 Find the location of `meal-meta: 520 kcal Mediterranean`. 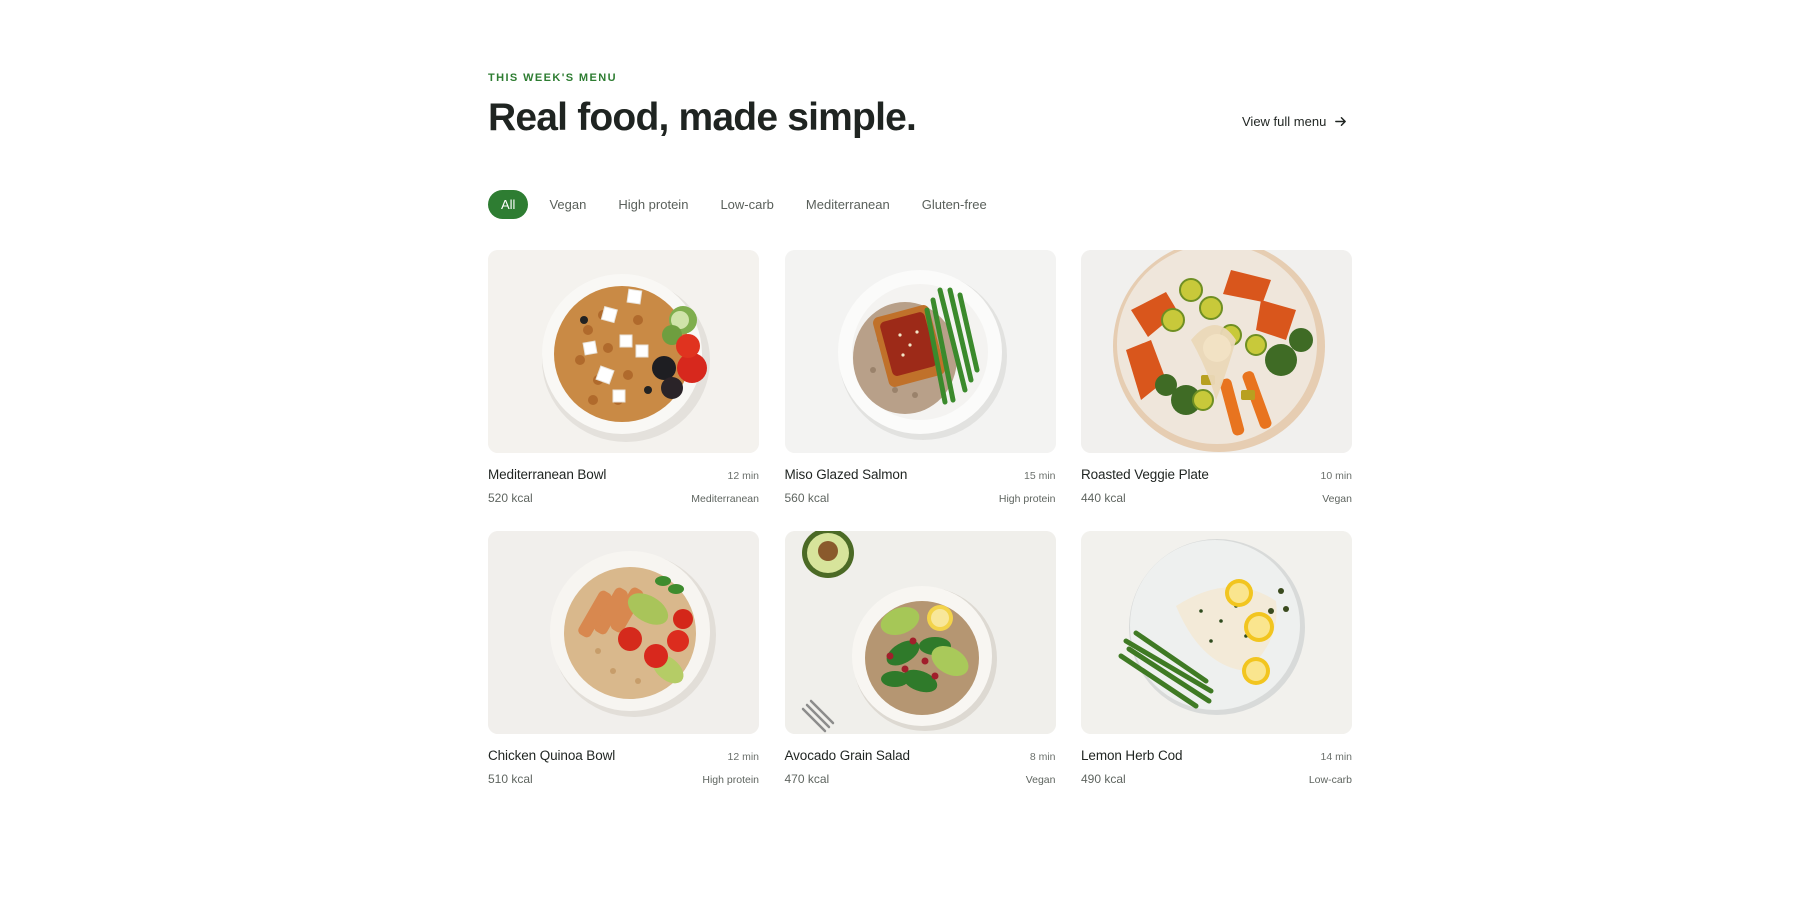

meal-meta: 520 kcal Mediterranean is located at coordinates (623, 498).